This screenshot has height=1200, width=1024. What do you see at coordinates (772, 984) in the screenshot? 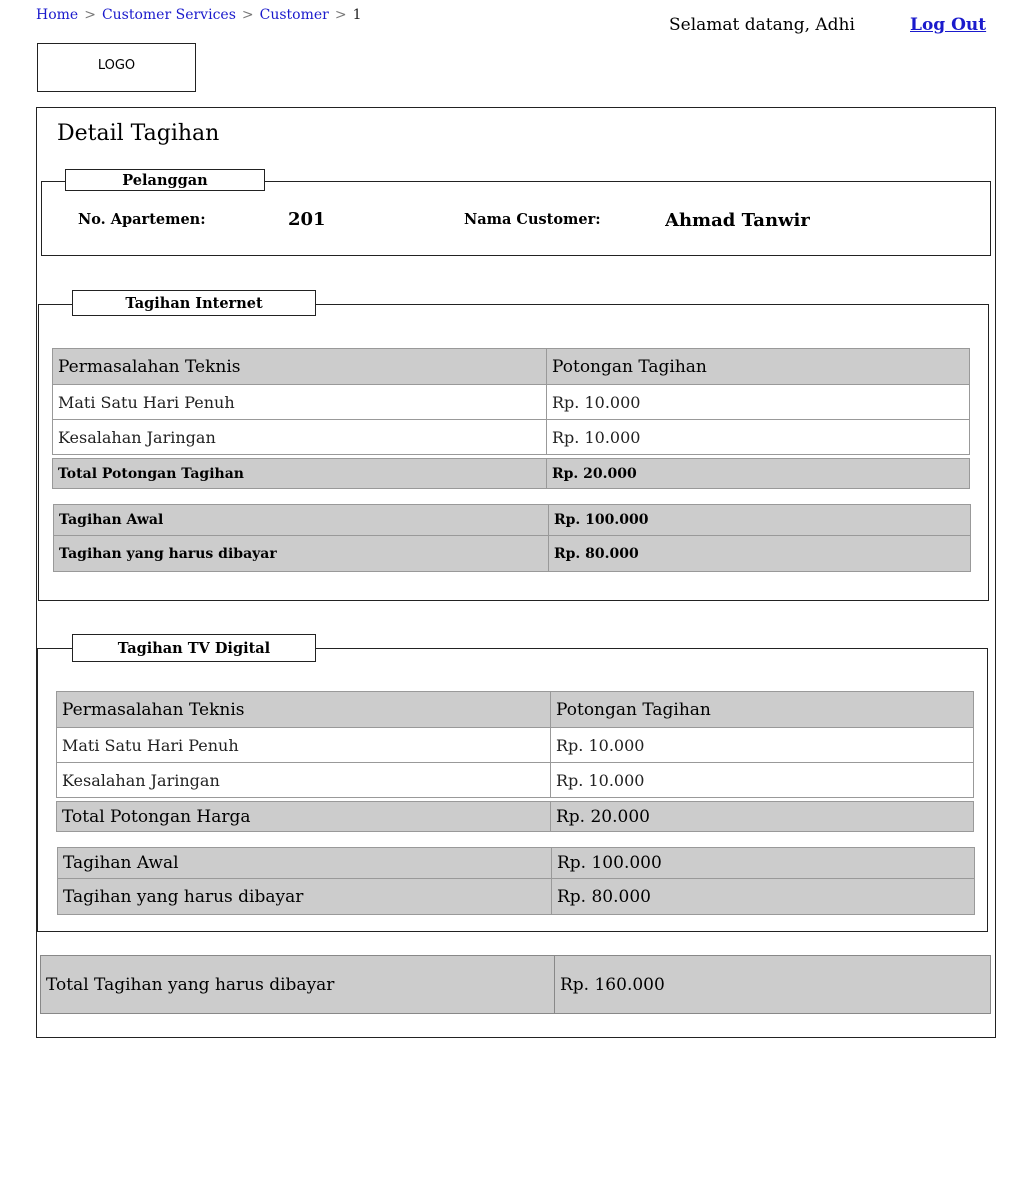
I see `grand-total-value: Rp. 160.000` at bounding box center [772, 984].